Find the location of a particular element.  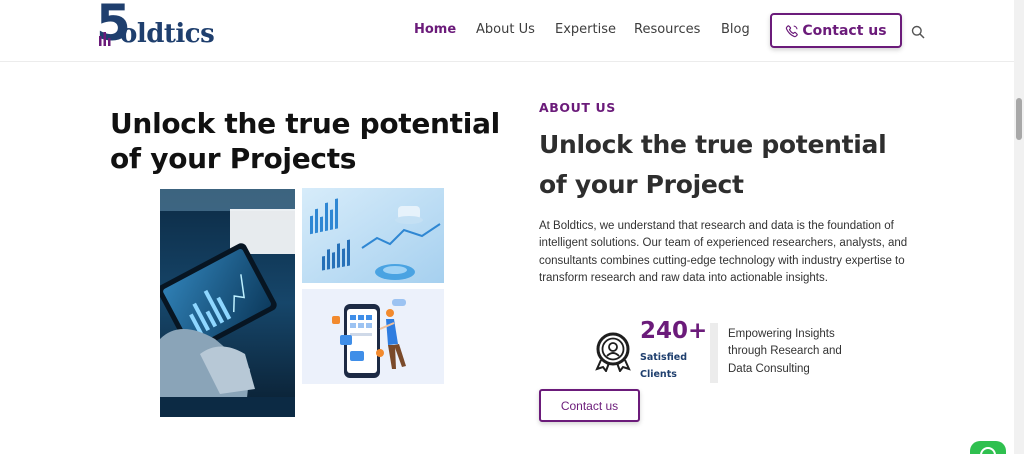

phone-icon is located at coordinates (792, 30).